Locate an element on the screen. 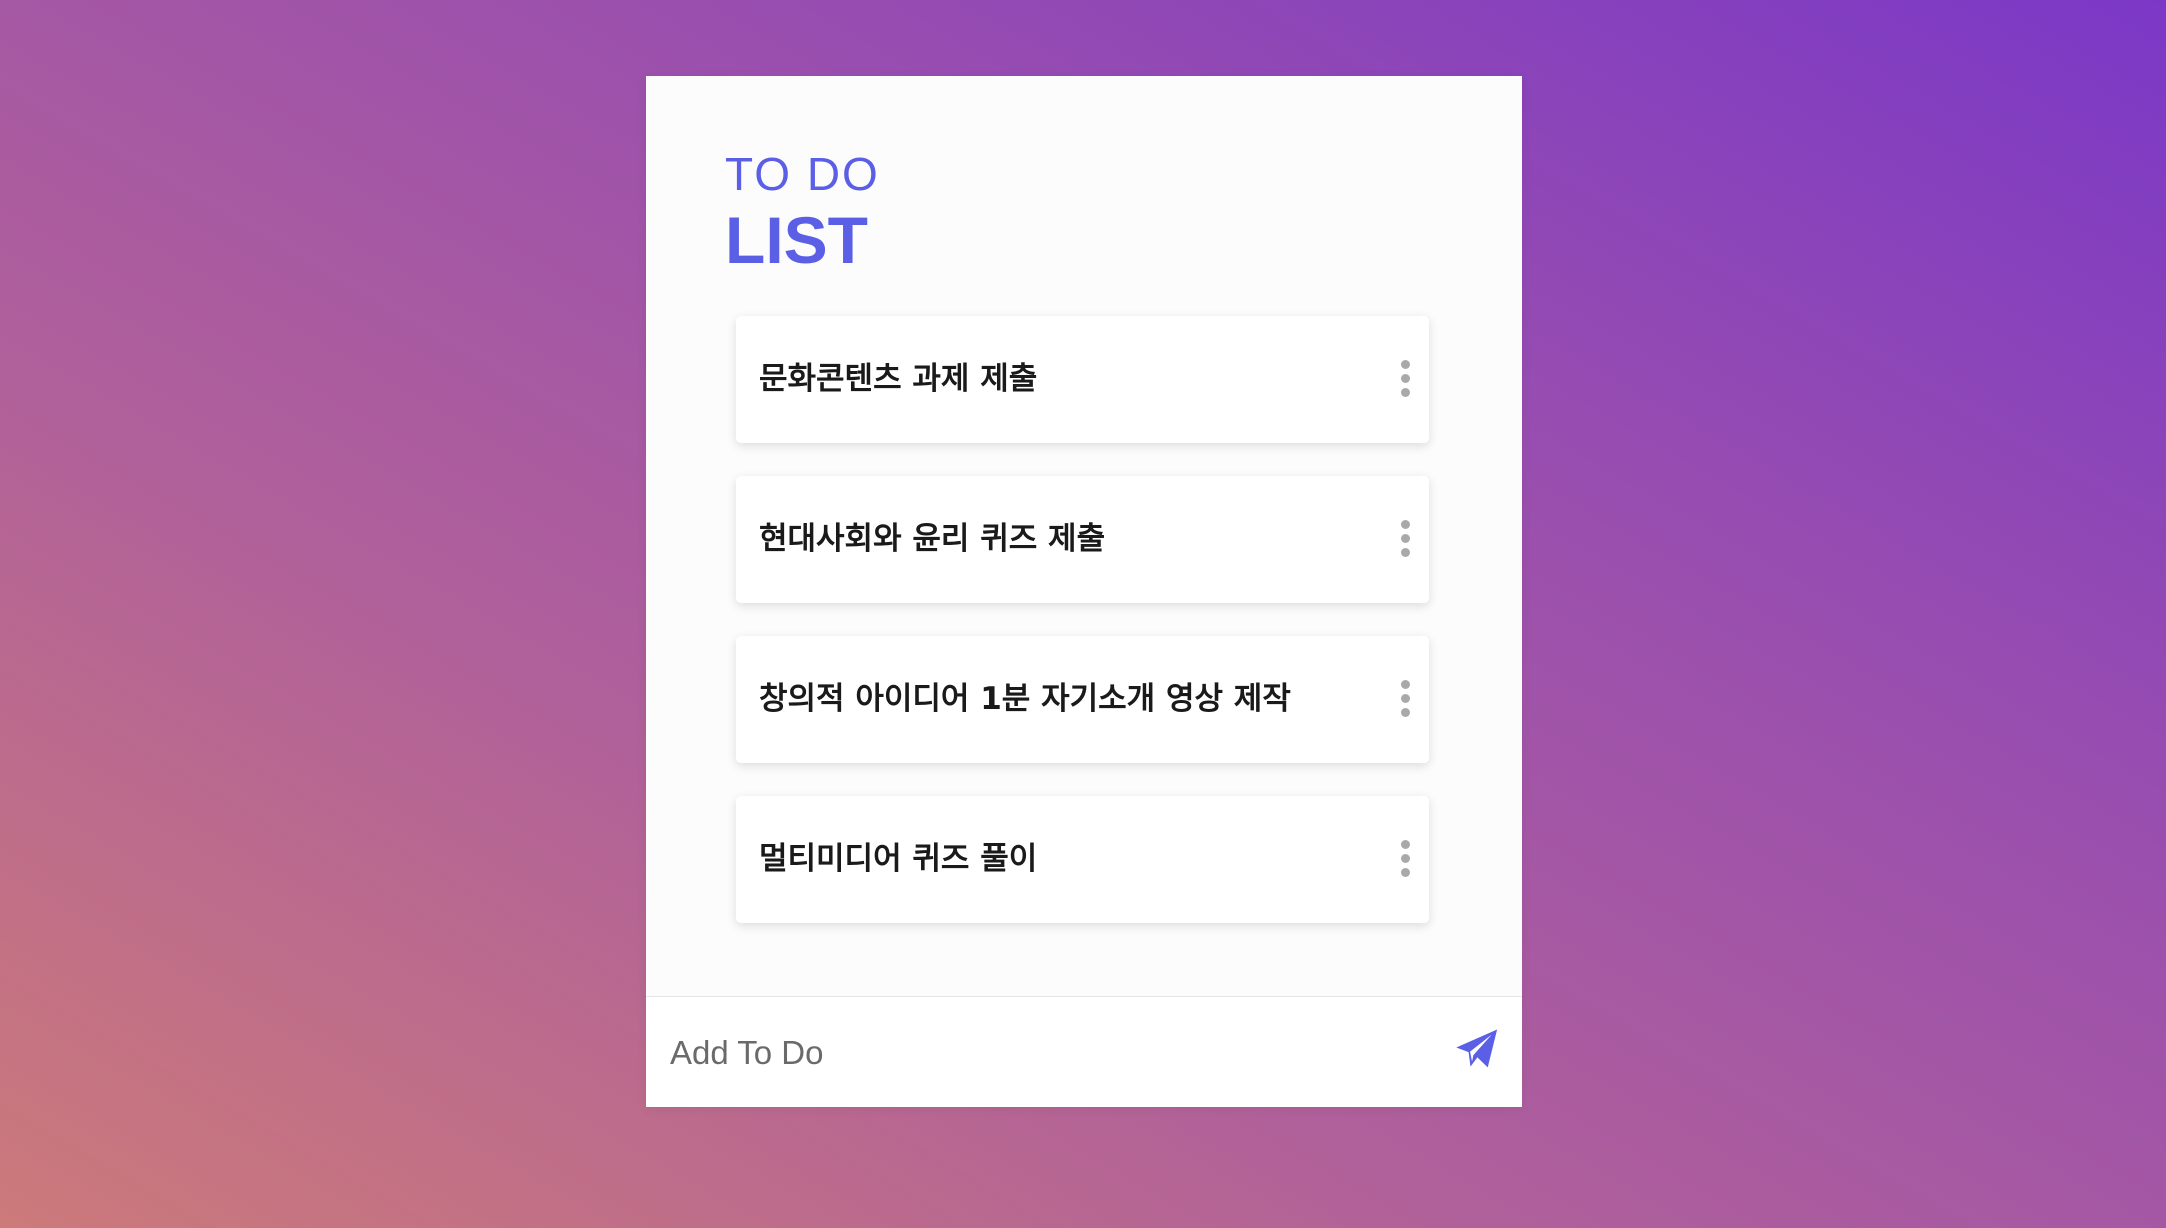 The width and height of the screenshot is (2166, 1228). todo-item: 문화콘텐츠 과제 제출 is located at coordinates (1082, 379).